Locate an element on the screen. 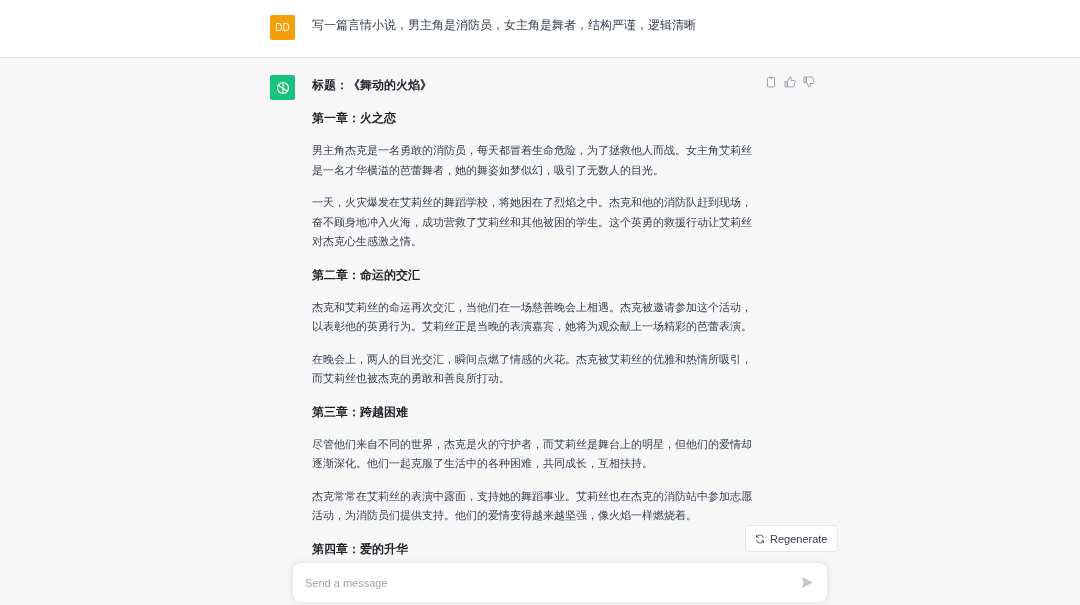  paragraph: 男主角杰克是一名勇敢的消防员，每天都冒着生命危险，为了拯救他人而战。女主角艾莉丝是一名才华横溢的芭蕾舞者，她的舞姿如梦似幻，吸引了无数人的目光。 is located at coordinates (532, 160).